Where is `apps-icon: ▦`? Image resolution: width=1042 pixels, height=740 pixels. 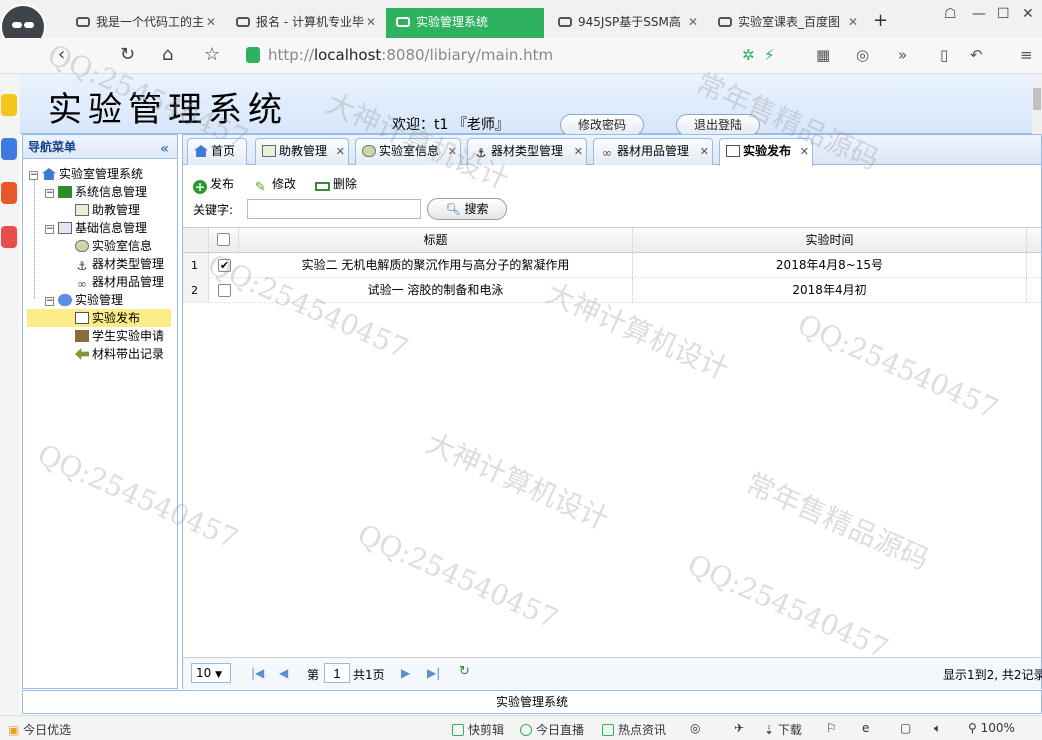 apps-icon: ▦ is located at coordinates (823, 55).